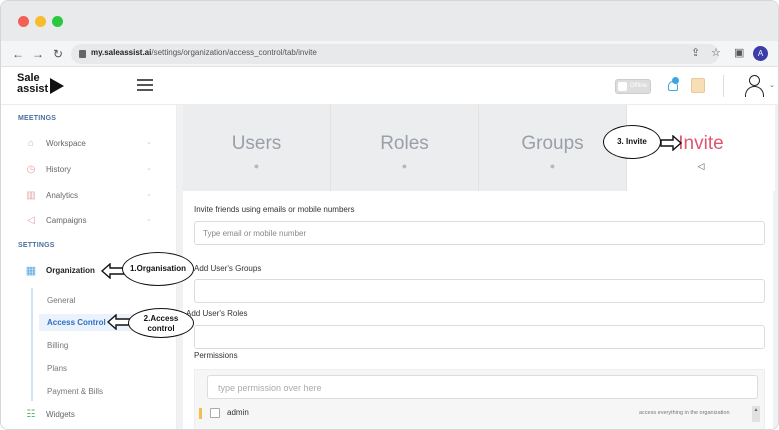  What do you see at coordinates (58, 54) in the screenshot?
I see `reload-icon: ↻` at bounding box center [58, 54].